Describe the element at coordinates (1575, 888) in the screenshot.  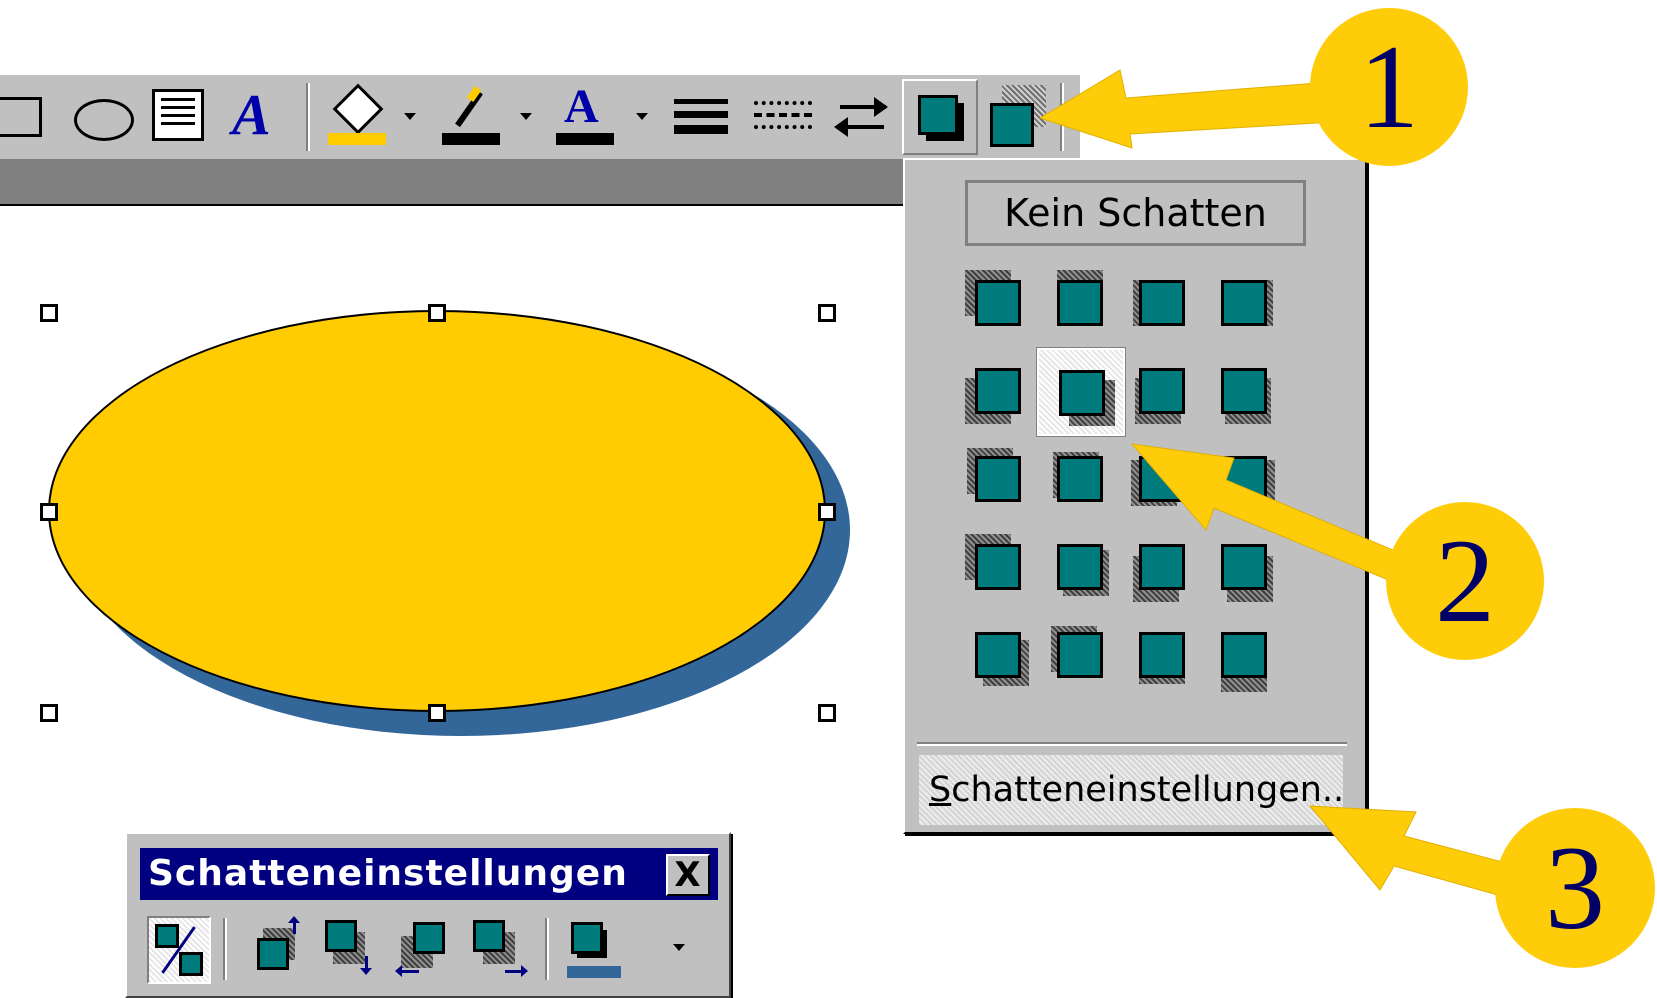
I see `callout-3: 3` at that location.